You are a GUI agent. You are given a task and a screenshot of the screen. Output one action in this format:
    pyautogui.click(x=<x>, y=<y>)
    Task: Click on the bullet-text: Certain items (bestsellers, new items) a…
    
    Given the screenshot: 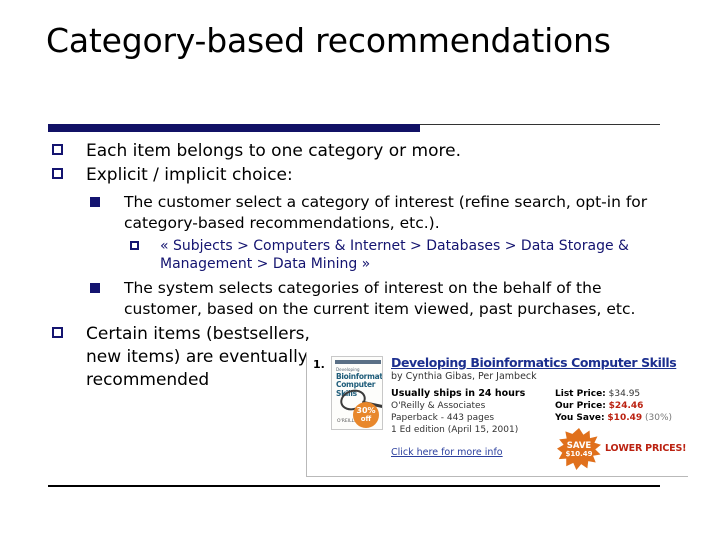 What is the action you would take?
    pyautogui.click(x=198, y=357)
    